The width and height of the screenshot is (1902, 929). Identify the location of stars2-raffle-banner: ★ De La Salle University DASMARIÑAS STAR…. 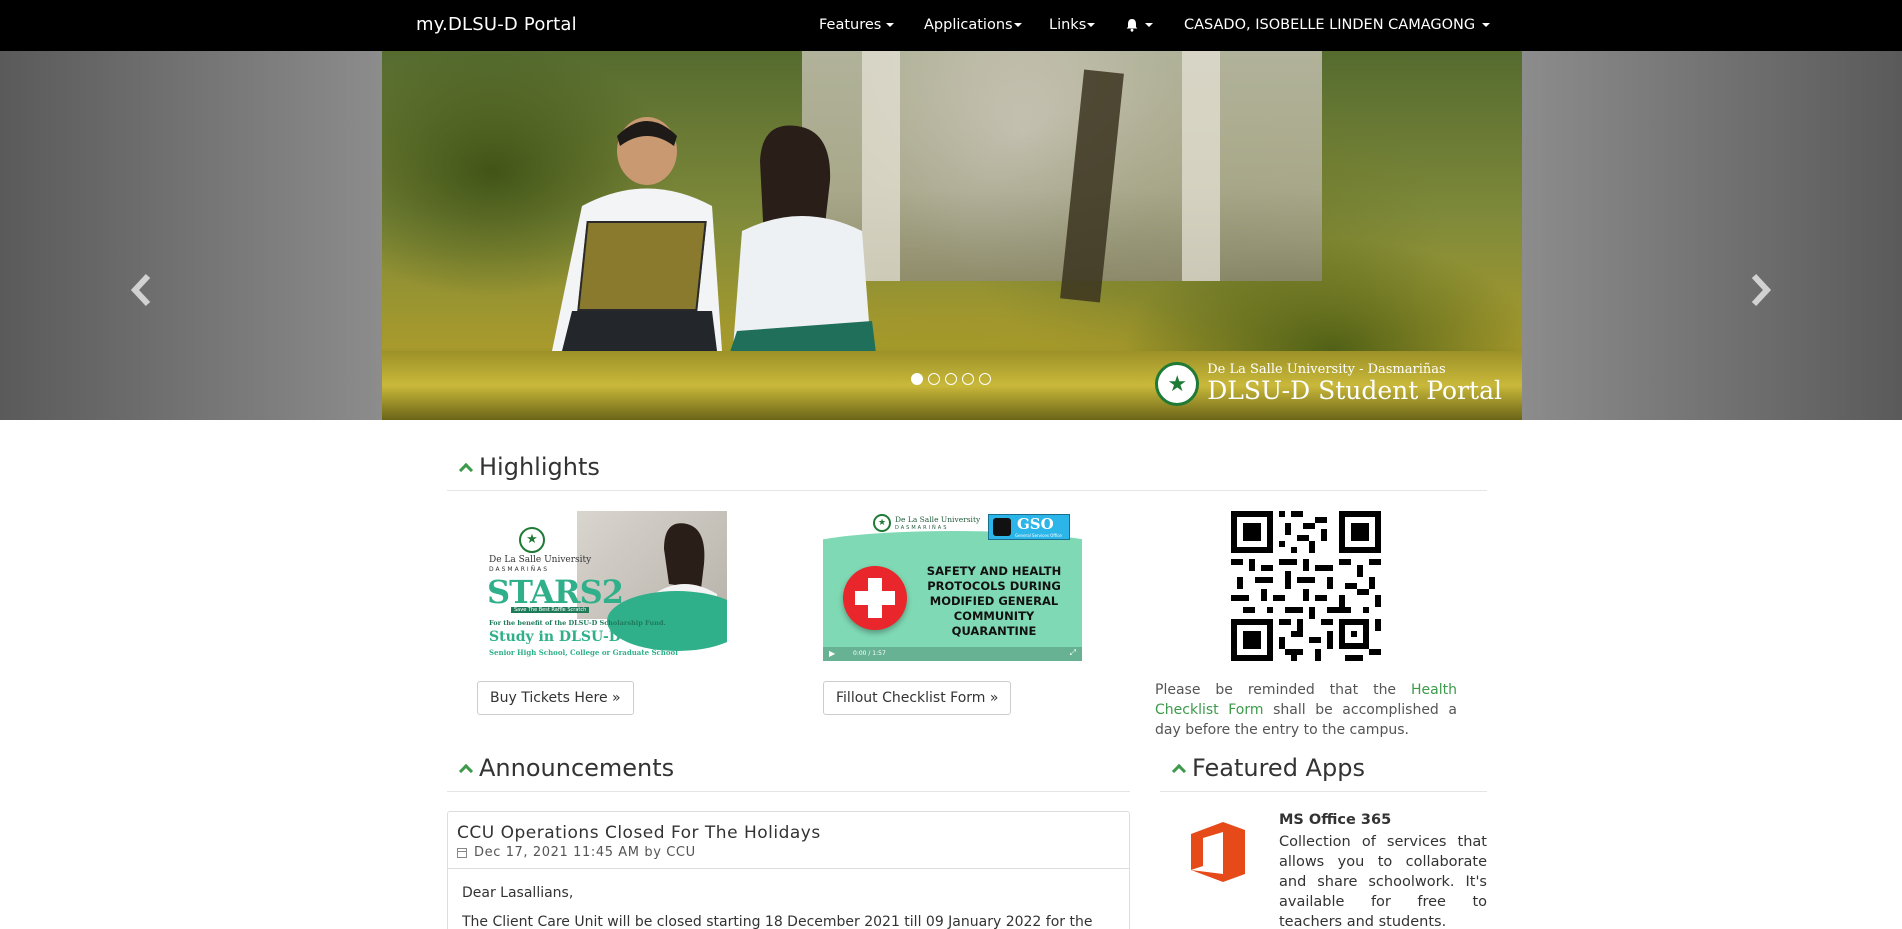
(602, 586).